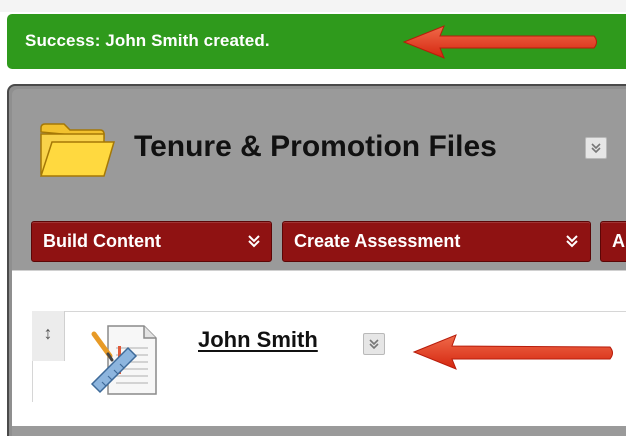 The height and width of the screenshot is (436, 626). Describe the element at coordinates (313, 6) in the screenshot. I see `top-spacer` at that location.